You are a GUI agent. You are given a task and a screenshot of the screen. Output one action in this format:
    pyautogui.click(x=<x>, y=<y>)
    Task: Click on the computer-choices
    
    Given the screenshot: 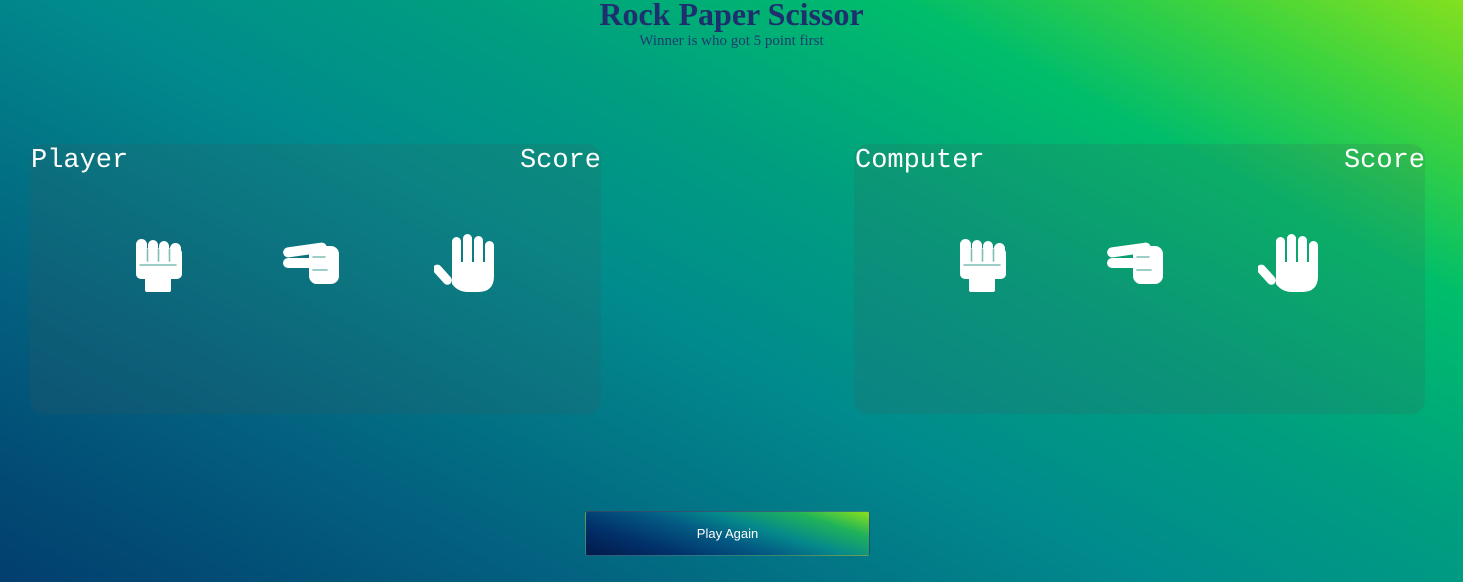 What is the action you would take?
    pyautogui.click(x=1139, y=264)
    